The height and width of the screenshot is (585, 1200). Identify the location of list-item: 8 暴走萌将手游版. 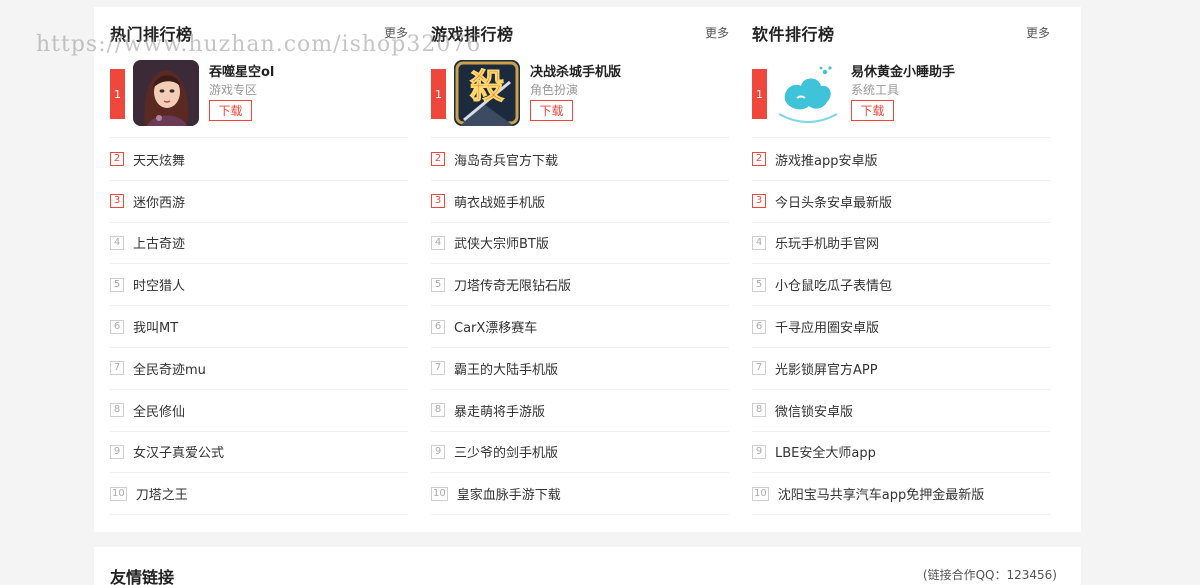
(580, 411).